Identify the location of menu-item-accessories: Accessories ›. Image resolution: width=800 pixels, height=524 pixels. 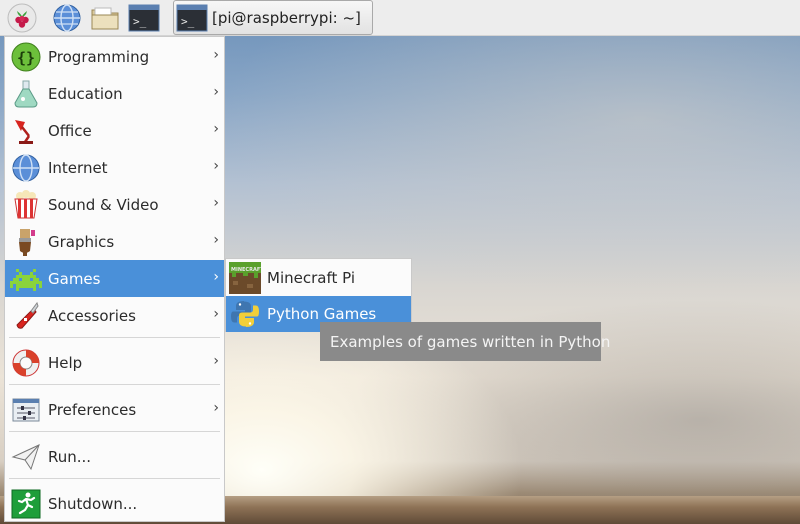
(114, 315).